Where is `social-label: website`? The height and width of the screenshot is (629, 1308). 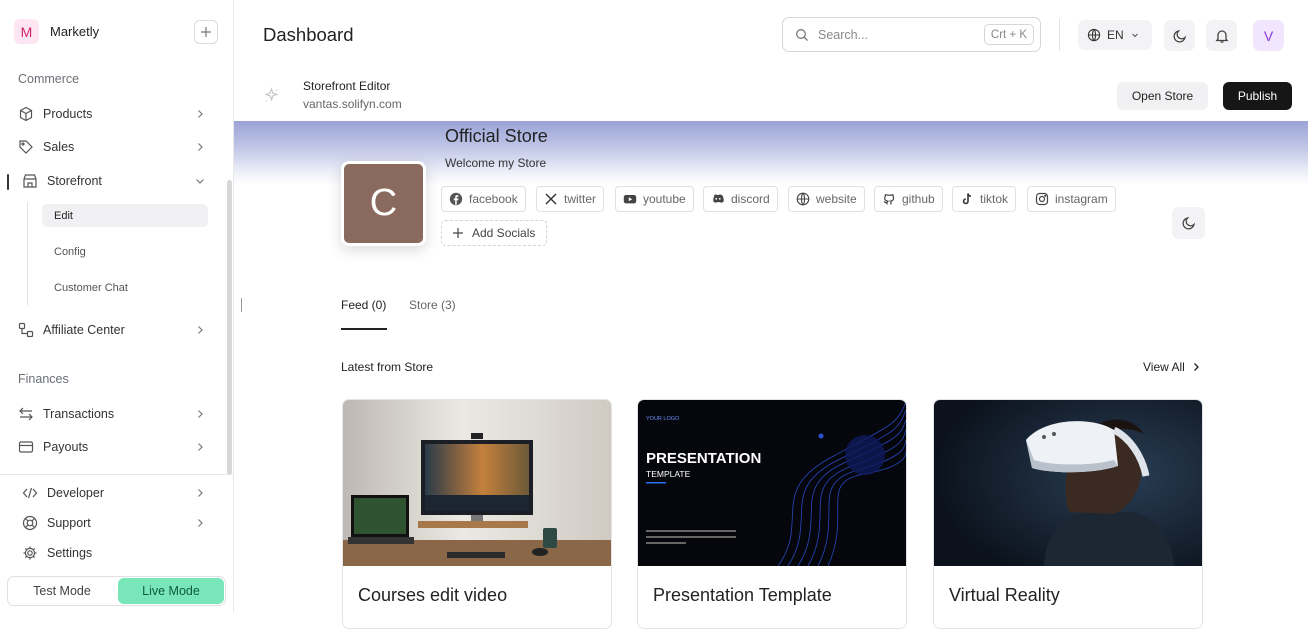
social-label: website is located at coordinates (836, 199).